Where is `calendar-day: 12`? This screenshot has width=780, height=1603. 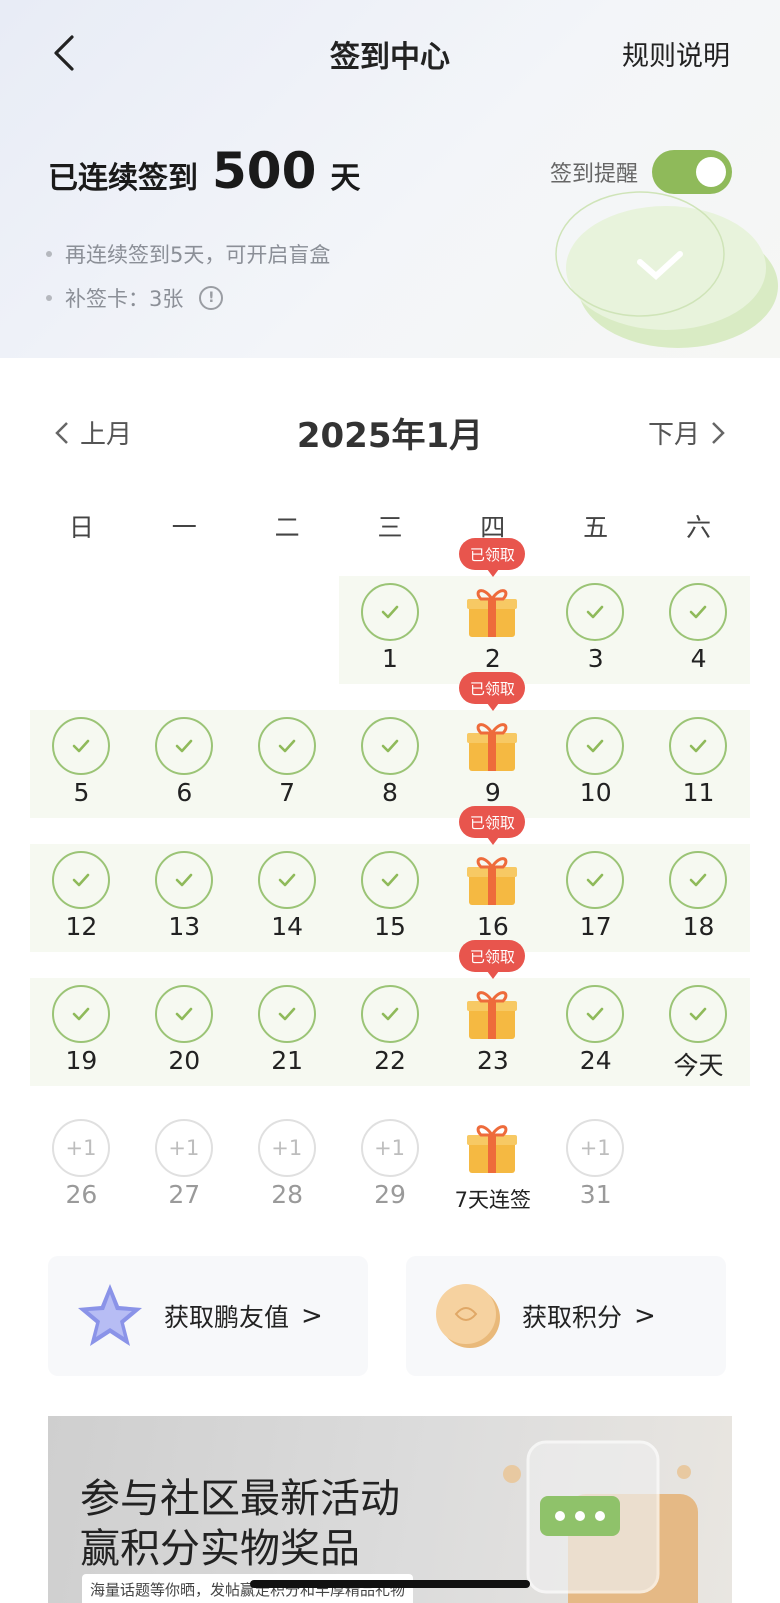 calendar-day: 12 is located at coordinates (81, 898).